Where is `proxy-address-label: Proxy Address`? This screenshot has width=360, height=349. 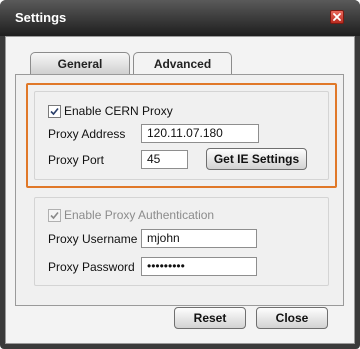
proxy-address-label: Proxy Address is located at coordinates (87, 134).